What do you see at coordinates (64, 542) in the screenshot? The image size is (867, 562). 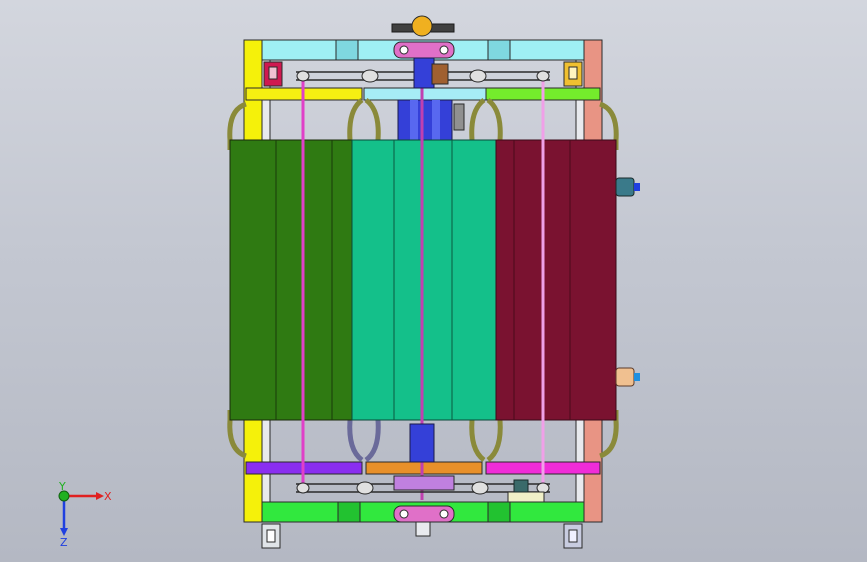 I see `z-axis-label: Z` at bounding box center [64, 542].